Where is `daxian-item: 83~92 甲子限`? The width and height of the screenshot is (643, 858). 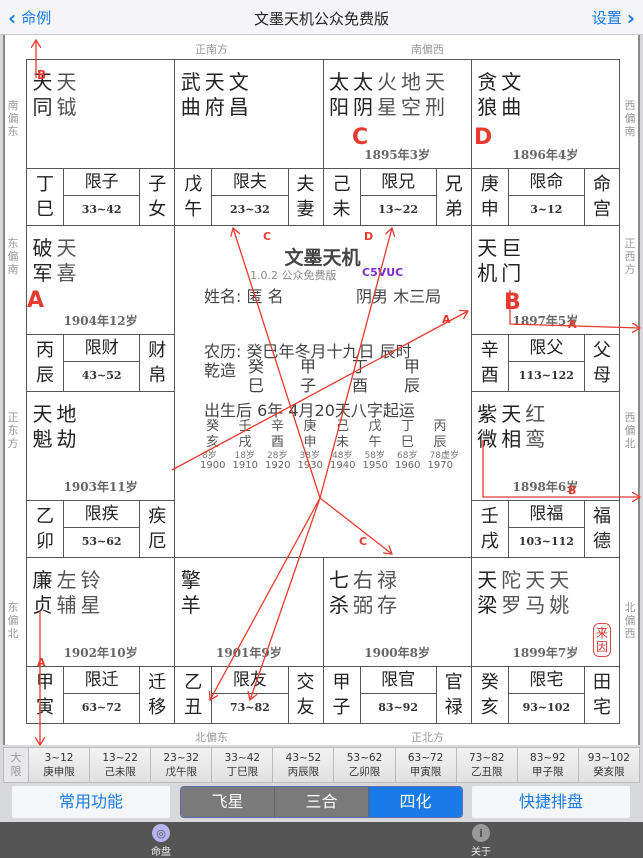 daxian-item: 83~92 甲子限 is located at coordinates (548, 765).